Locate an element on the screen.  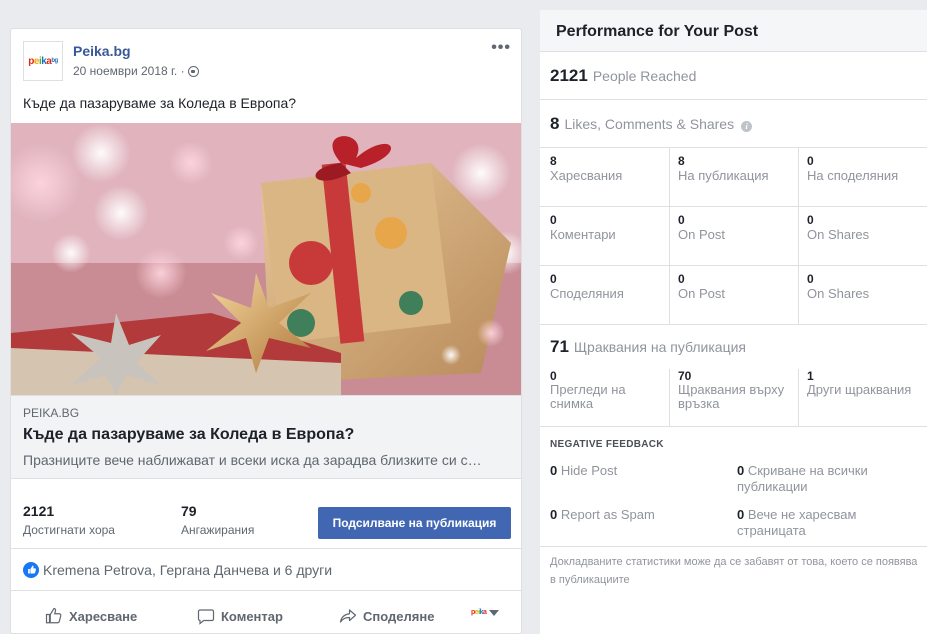
comment-label: Коментар is located at coordinates (252, 616).